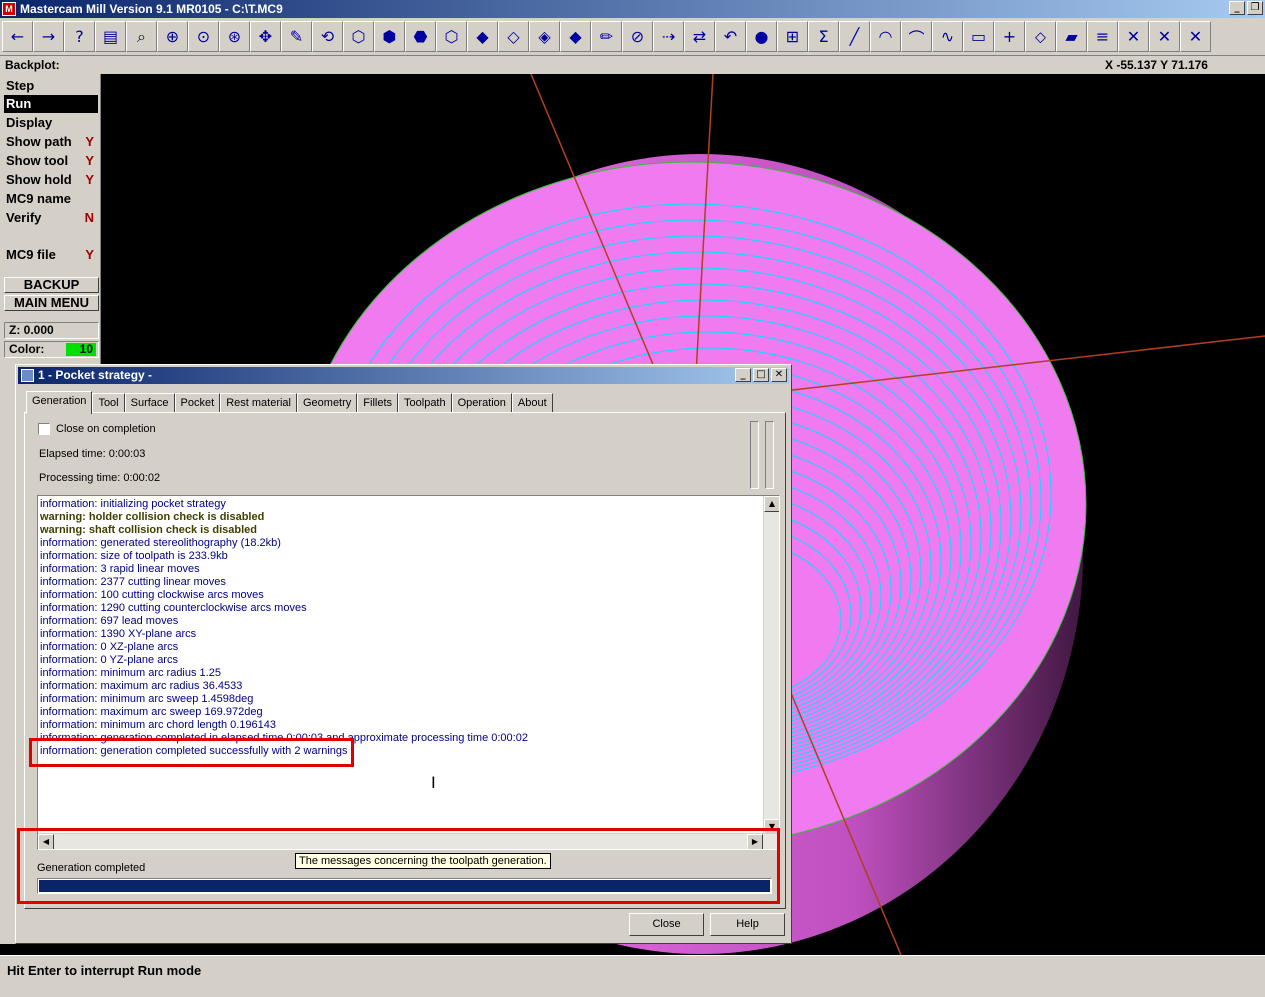 The height and width of the screenshot is (997, 1265). I want to click on arc-icon: ◠, so click(885, 36).